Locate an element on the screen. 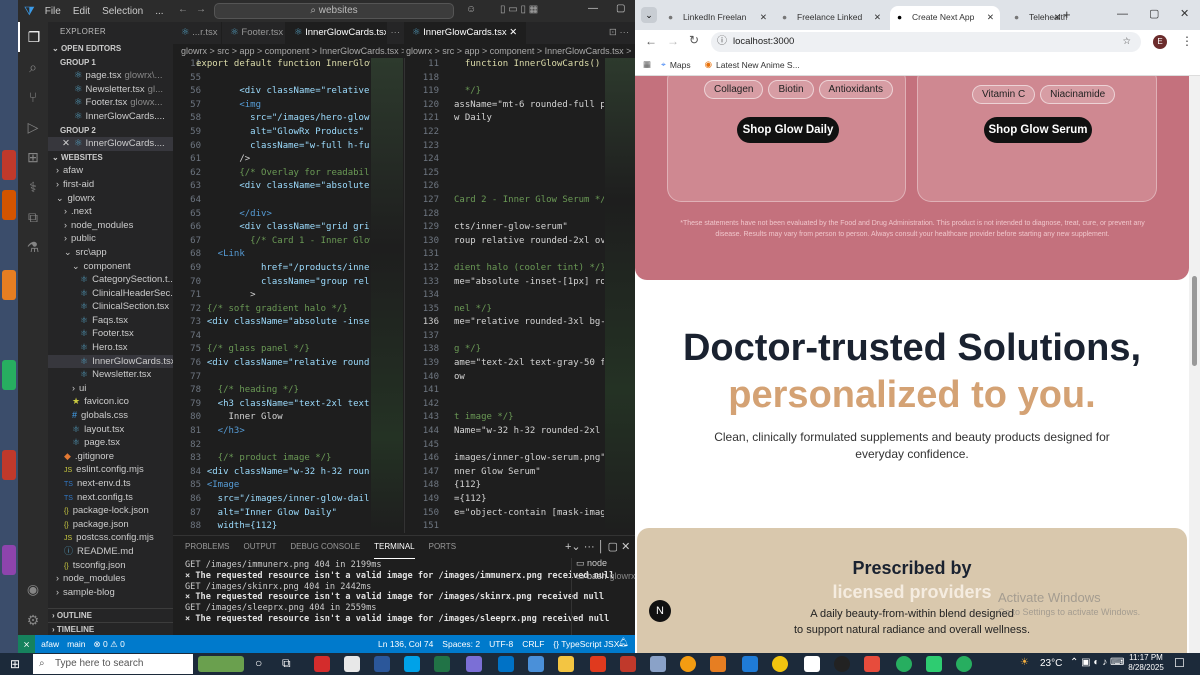  chrome-active-icon is located at coordinates (964, 664).